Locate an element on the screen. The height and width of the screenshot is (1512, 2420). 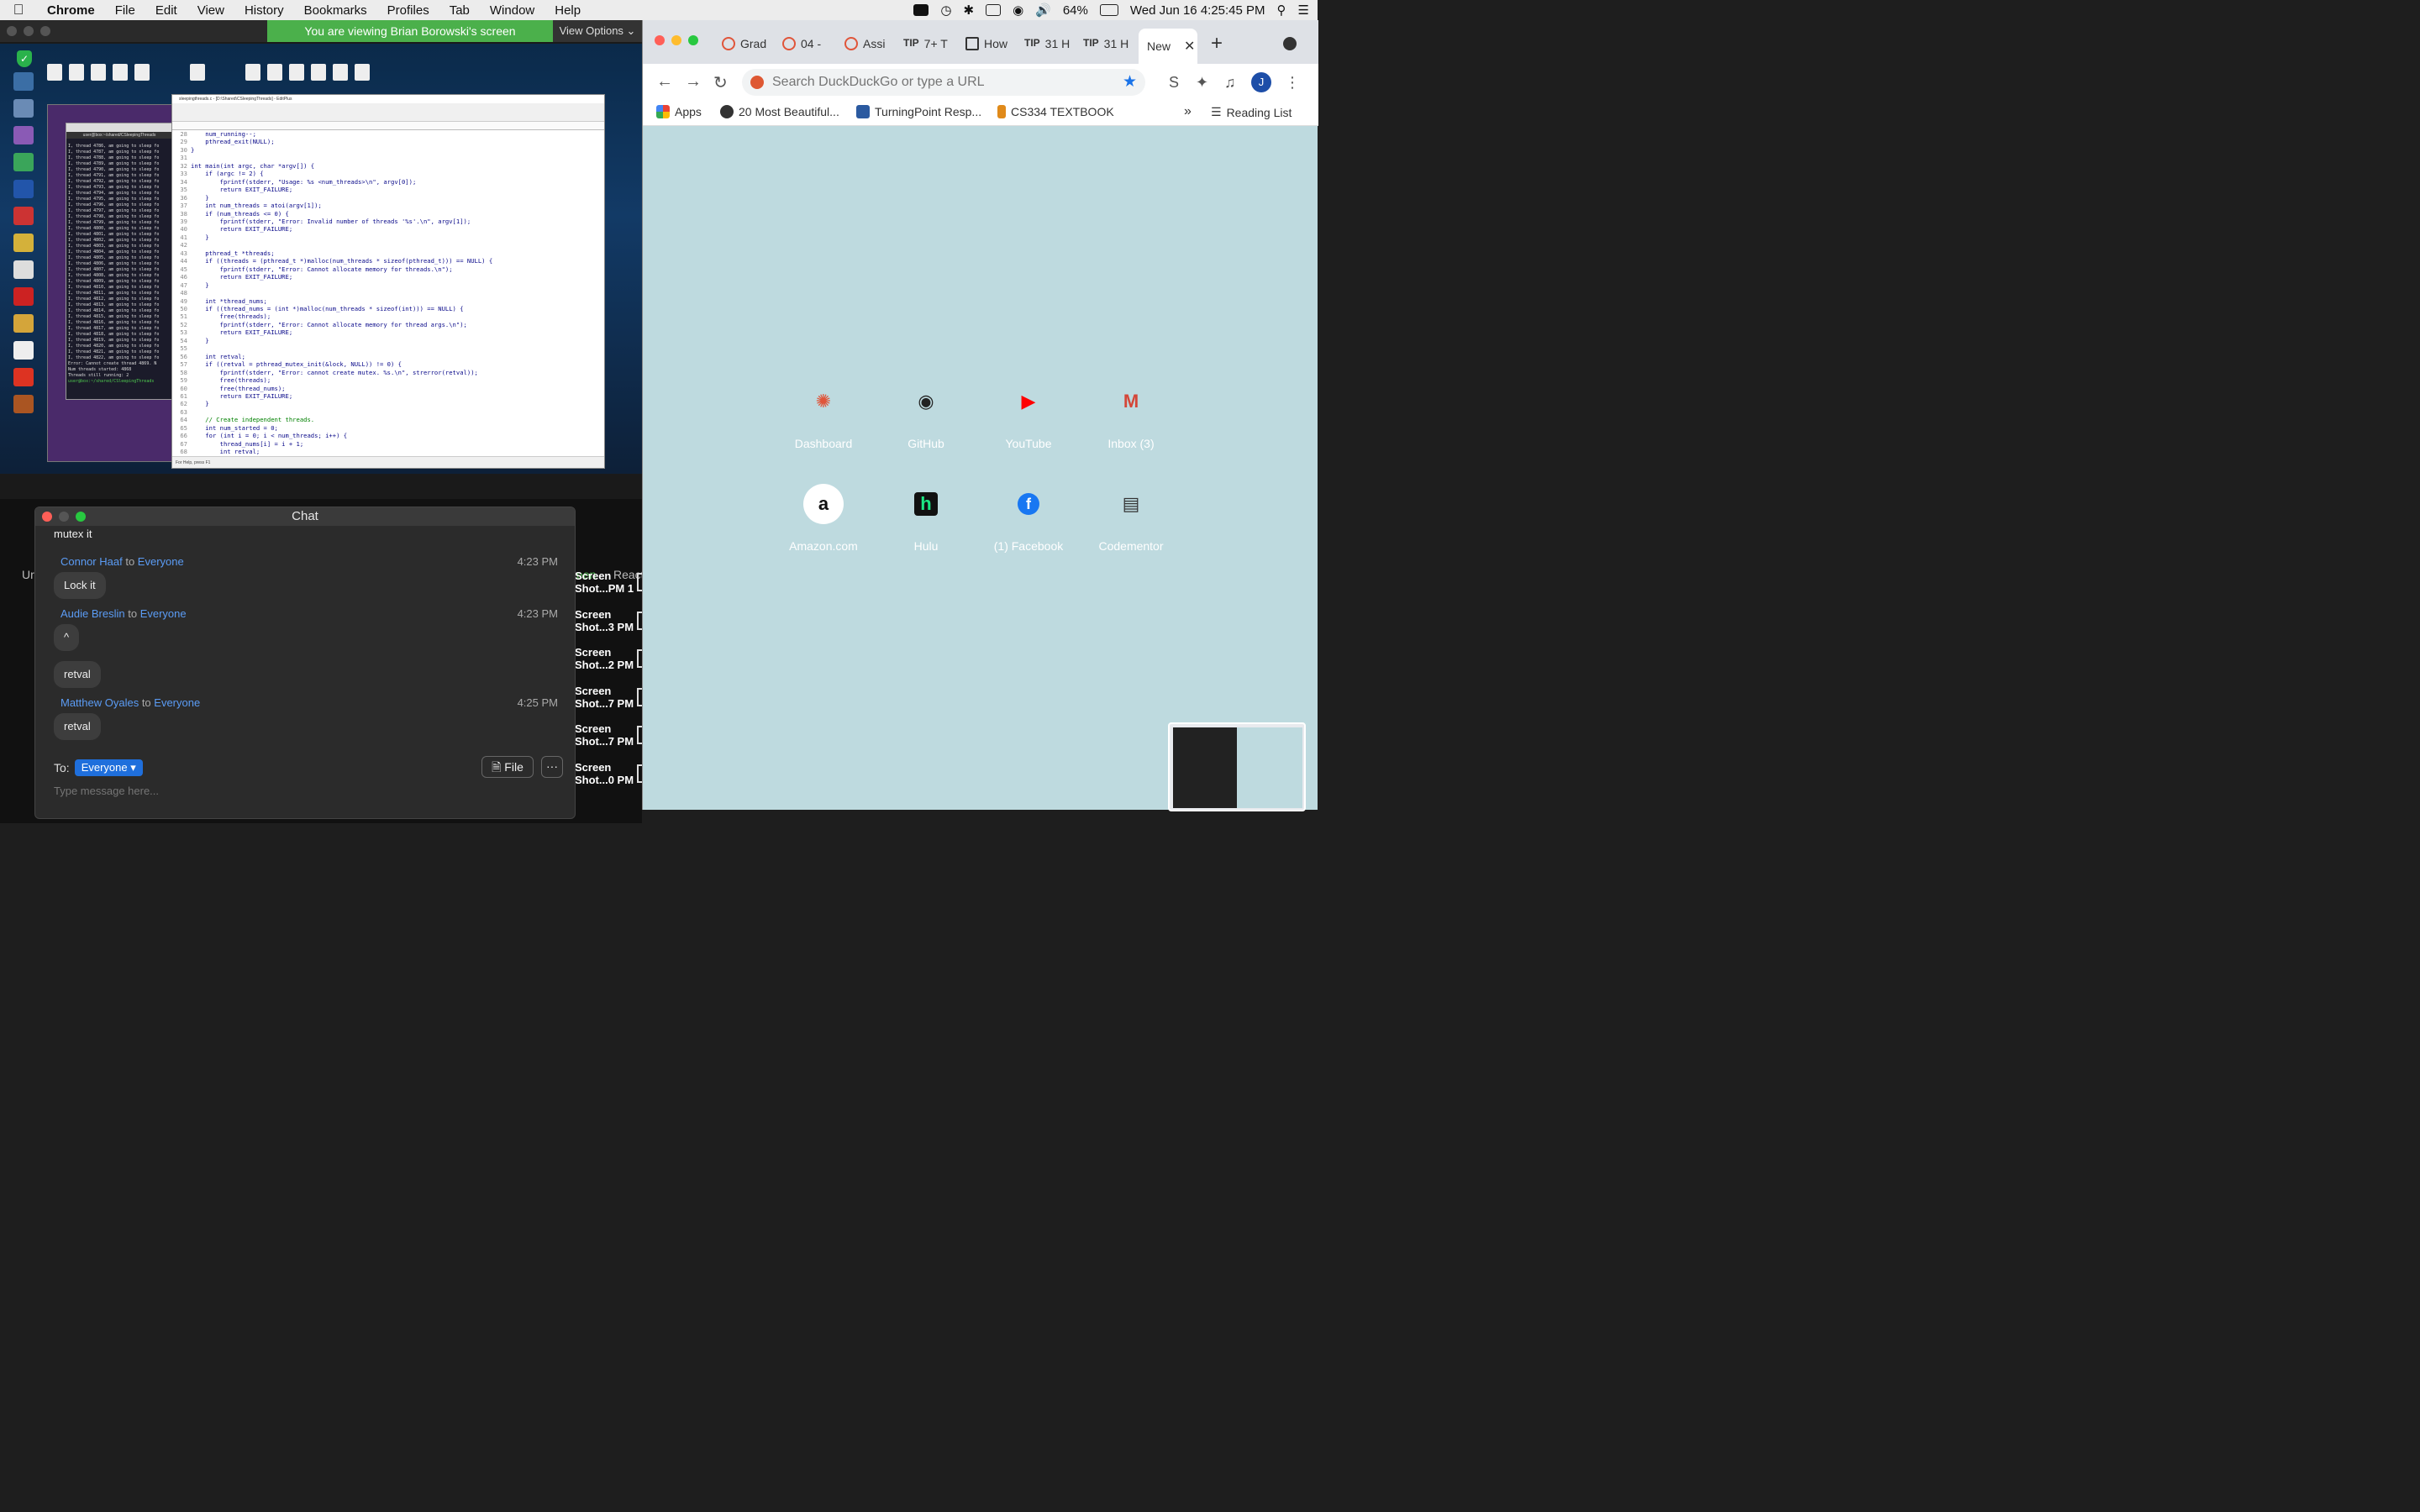
recipient-dropdown: Everyone ▾ is located at coordinates (109, 767).